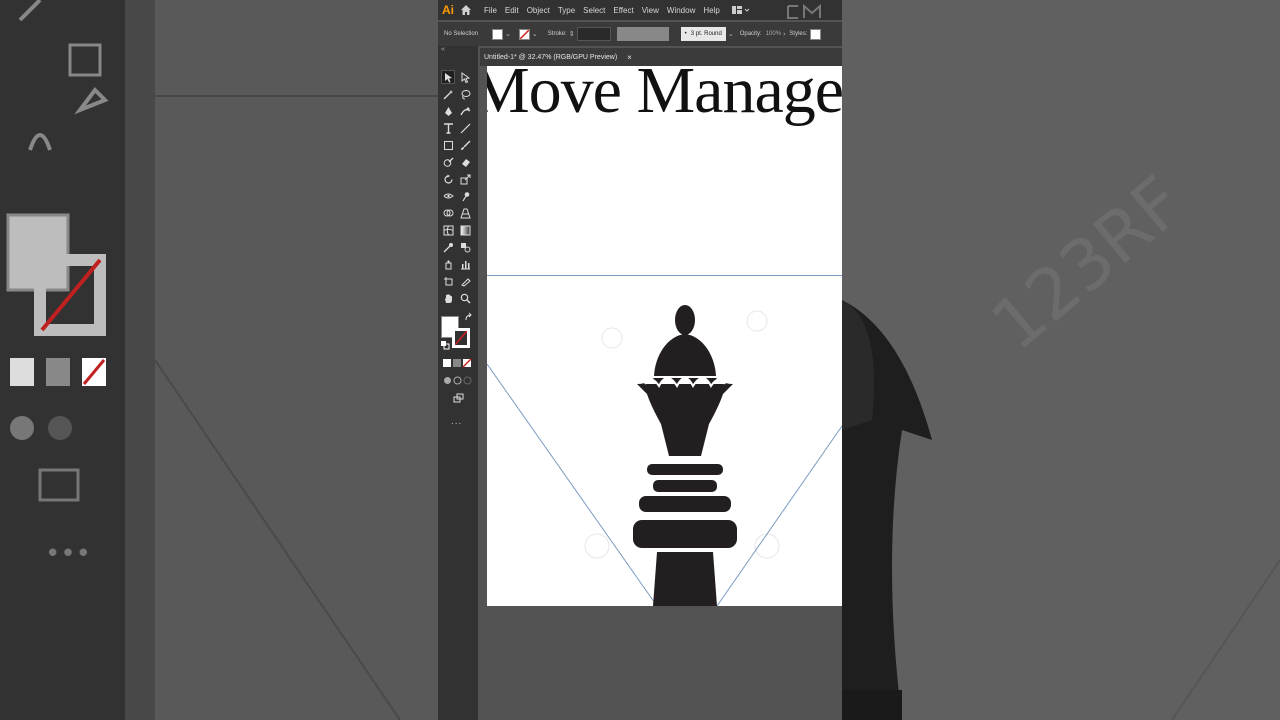  What do you see at coordinates (458, 398) in the screenshot?
I see `change-screen-mode-icon` at bounding box center [458, 398].